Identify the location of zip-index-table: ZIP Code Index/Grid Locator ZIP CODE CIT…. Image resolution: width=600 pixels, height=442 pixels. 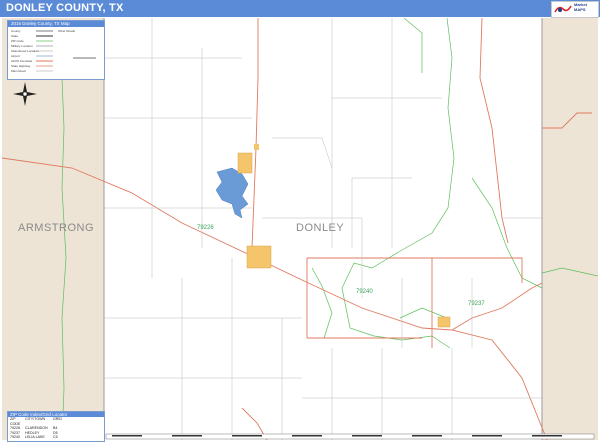
(56, 426).